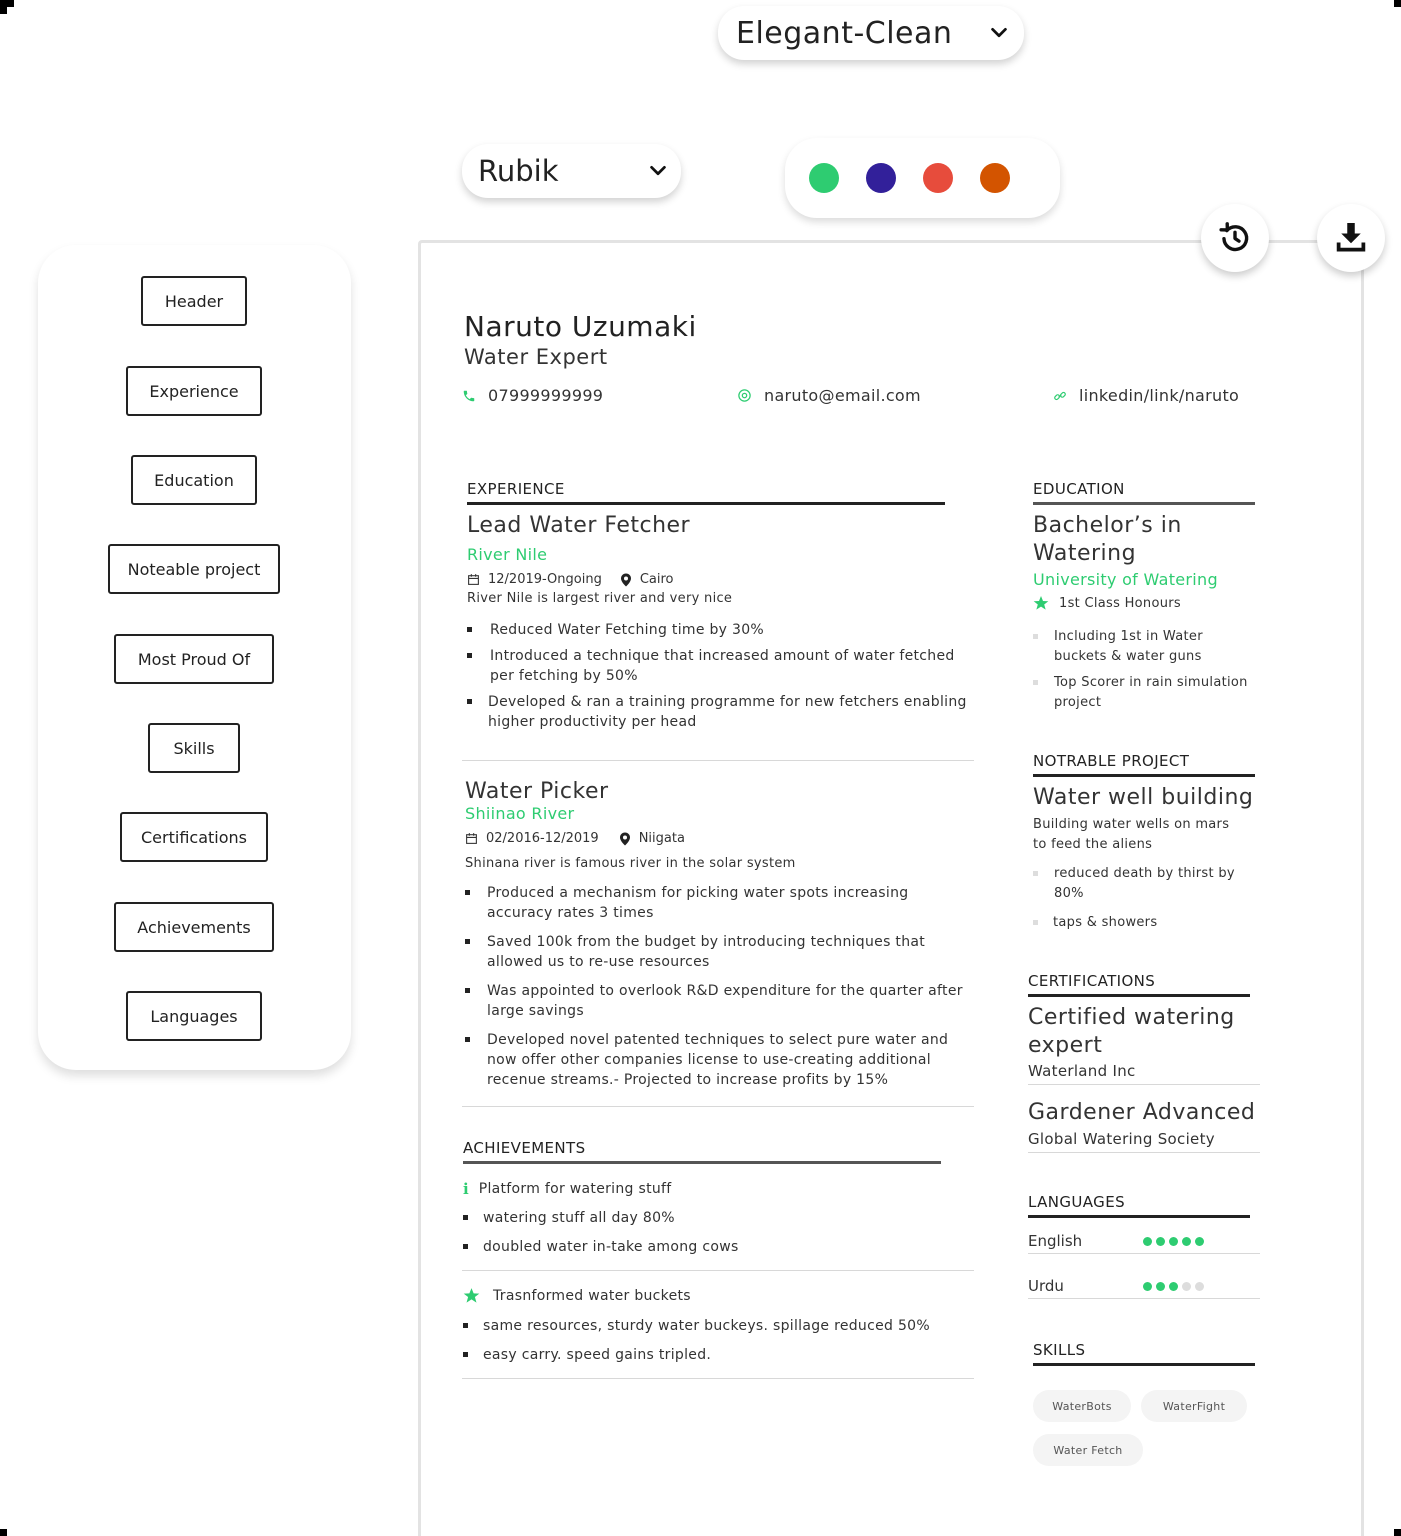  What do you see at coordinates (518, 171) in the screenshot?
I see `font-dropdown-label: Rubik` at bounding box center [518, 171].